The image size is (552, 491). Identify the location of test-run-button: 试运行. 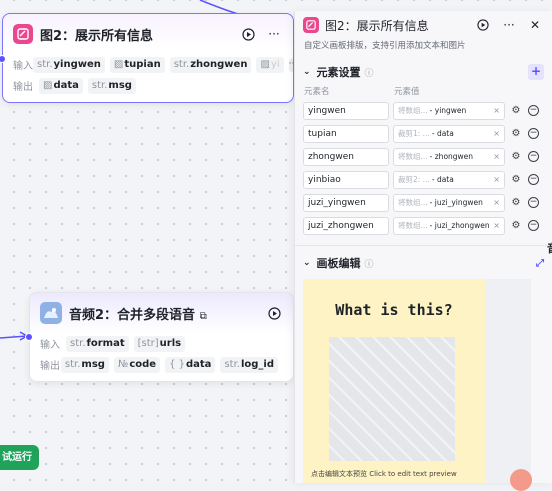
(19, 457).